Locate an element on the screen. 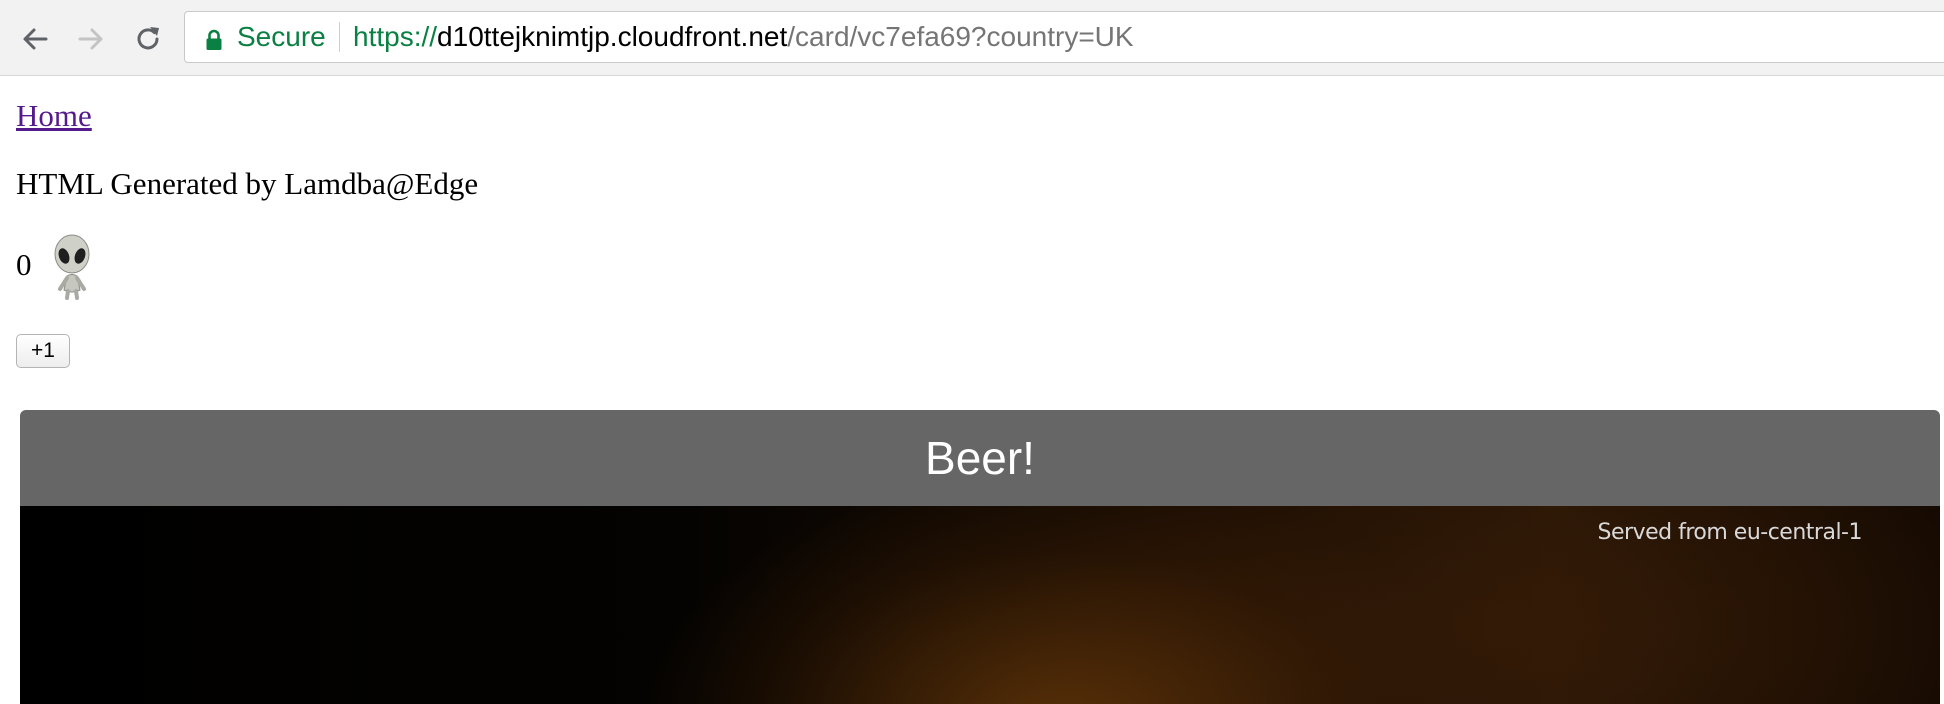 The image size is (1944, 704). reload-icon is located at coordinates (148, 38).